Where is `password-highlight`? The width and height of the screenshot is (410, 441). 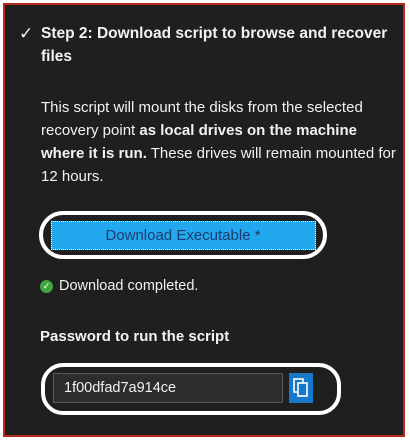
password-highlight is located at coordinates (191, 389).